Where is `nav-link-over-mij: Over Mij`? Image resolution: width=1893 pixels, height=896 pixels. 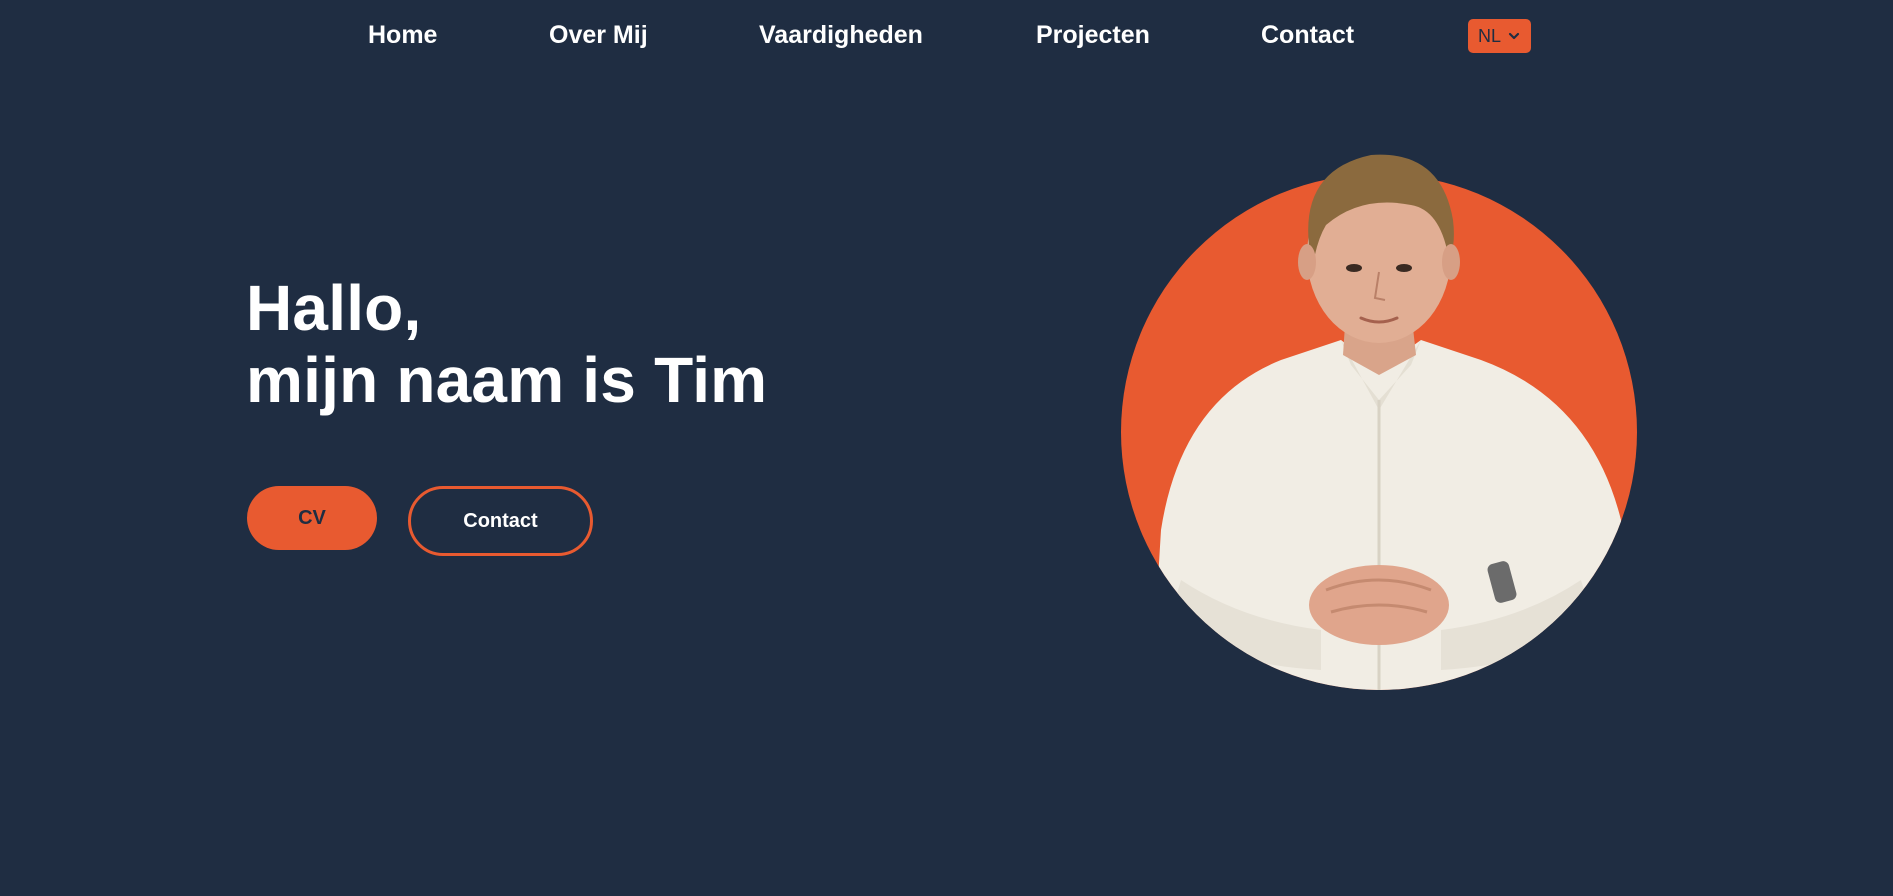
nav-link-over-mij: Over Mij is located at coordinates (598, 35).